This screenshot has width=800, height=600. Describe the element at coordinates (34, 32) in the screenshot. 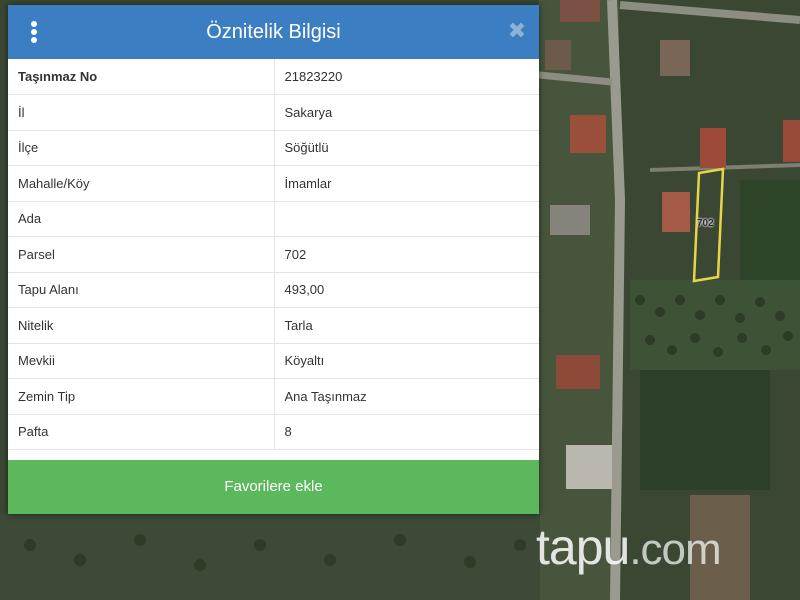

I see `vertical-dots-icon` at that location.